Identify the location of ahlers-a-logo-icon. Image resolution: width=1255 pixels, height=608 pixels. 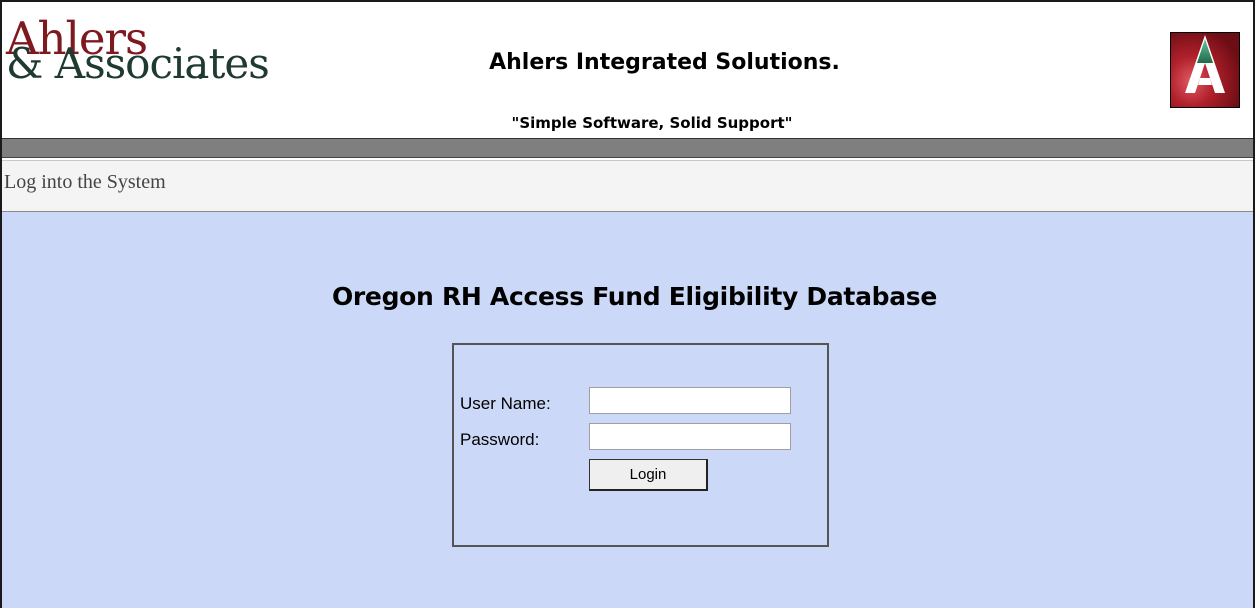
(1205, 70).